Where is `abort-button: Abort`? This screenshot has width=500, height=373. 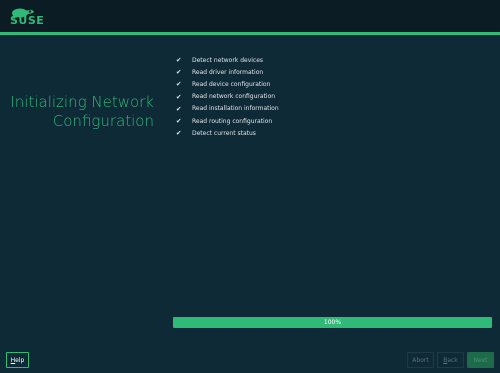
abort-button: Abort is located at coordinates (420, 360).